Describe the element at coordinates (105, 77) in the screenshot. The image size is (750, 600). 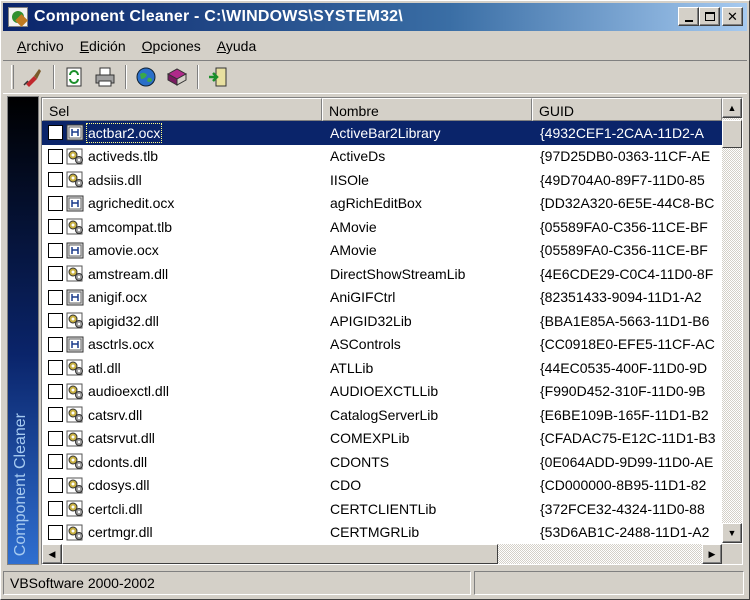
I see `print-button` at that location.